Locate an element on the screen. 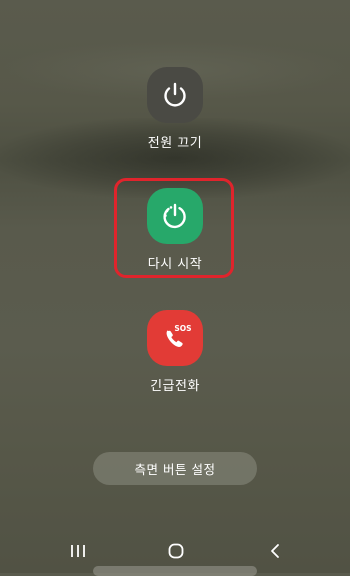 The height and width of the screenshot is (576, 350). recents-icon is located at coordinates (78, 551).